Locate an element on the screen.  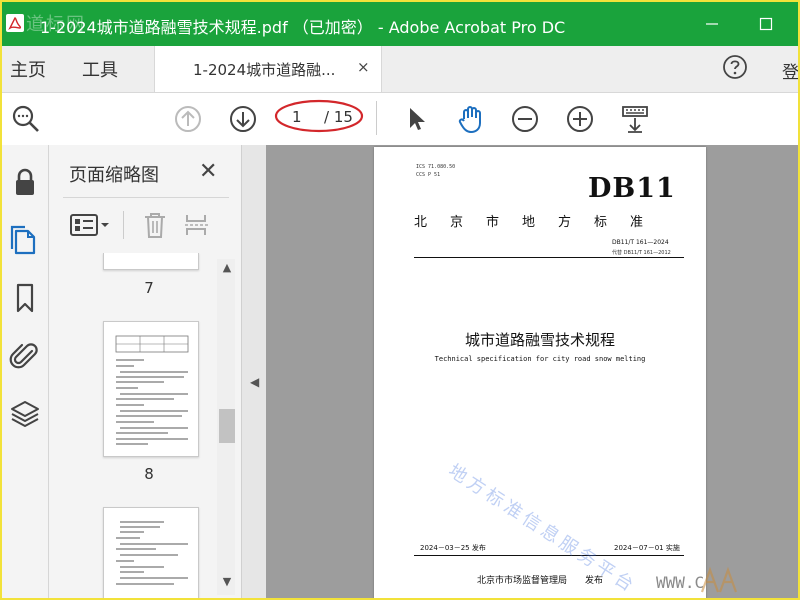
close-panel-icon: ✕ is located at coordinates (208, 171).